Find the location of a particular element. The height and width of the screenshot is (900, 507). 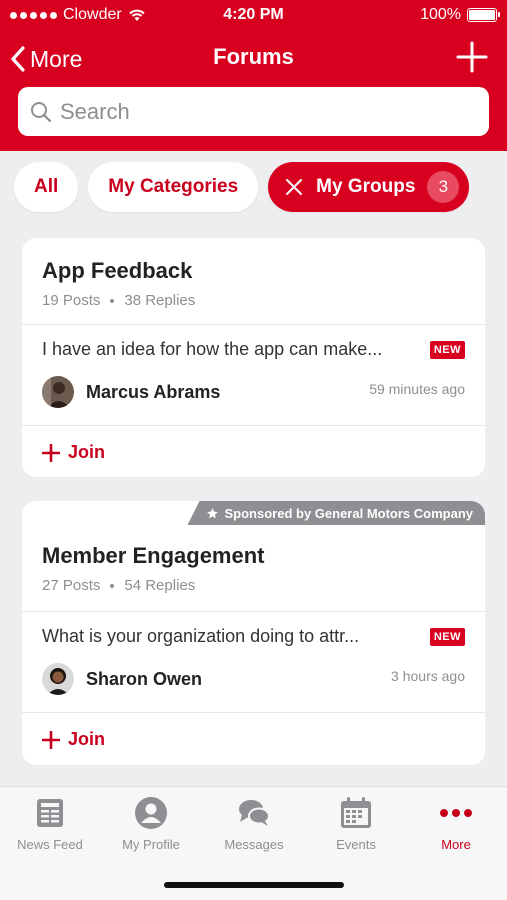

post-time: 3 hours ago is located at coordinates (428, 676).